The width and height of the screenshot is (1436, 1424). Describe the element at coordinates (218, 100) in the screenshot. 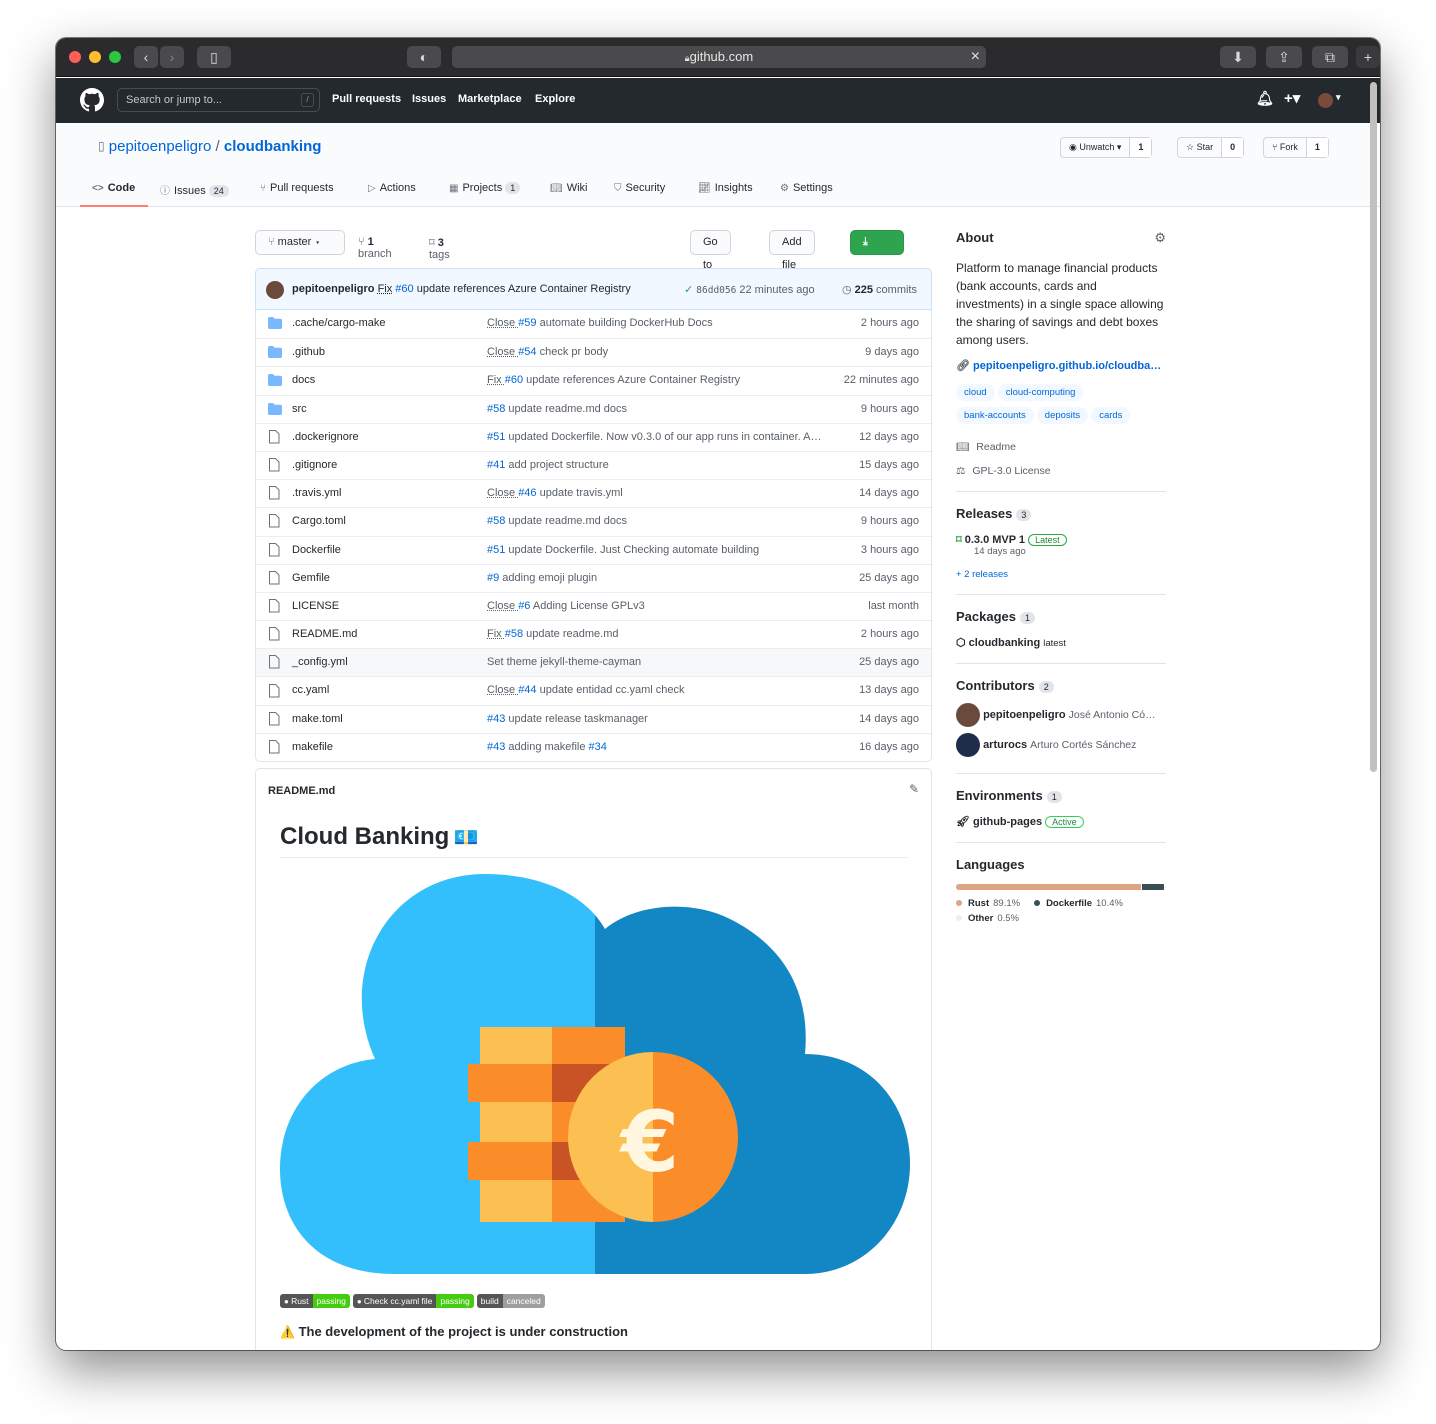

I see `search-input: Search or jump to... /` at that location.